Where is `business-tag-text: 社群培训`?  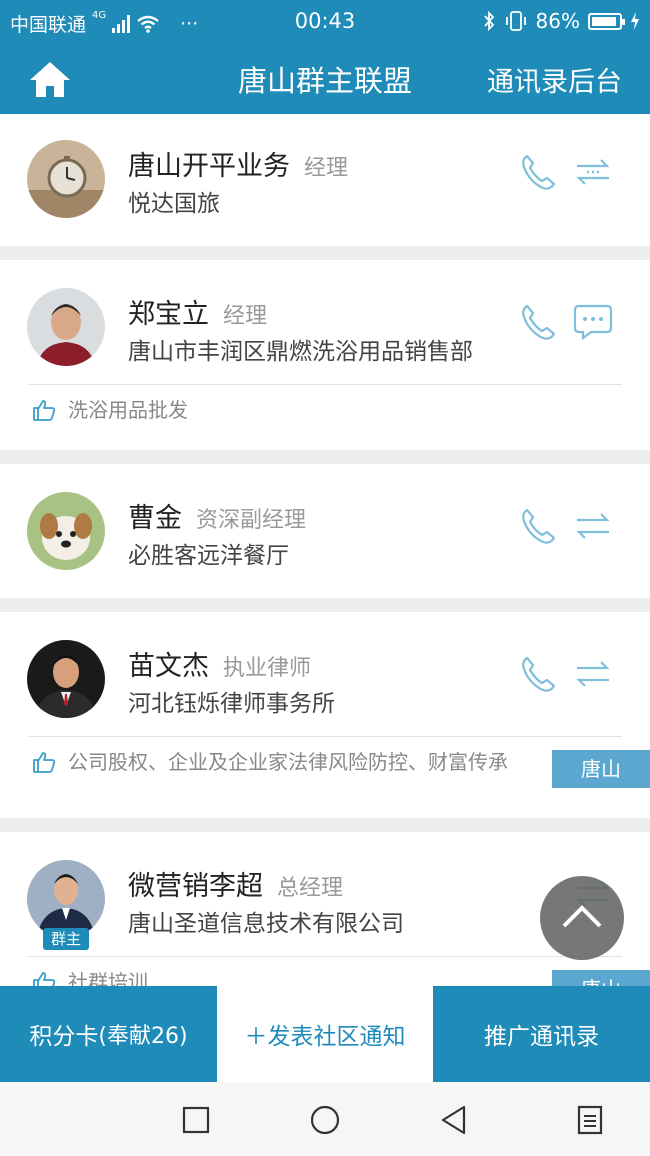 business-tag-text: 社群培训 is located at coordinates (108, 978).